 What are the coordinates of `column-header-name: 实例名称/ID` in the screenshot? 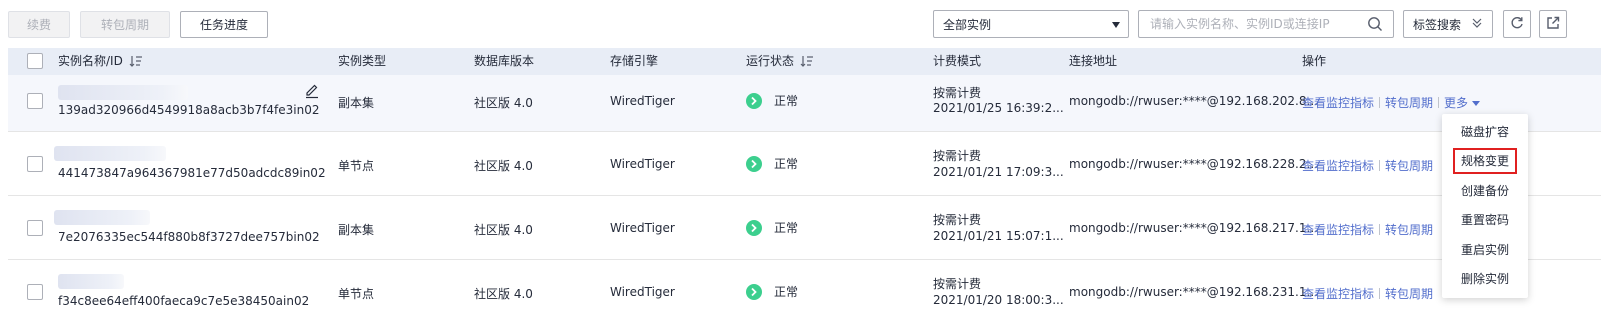 It's located at (100, 61).